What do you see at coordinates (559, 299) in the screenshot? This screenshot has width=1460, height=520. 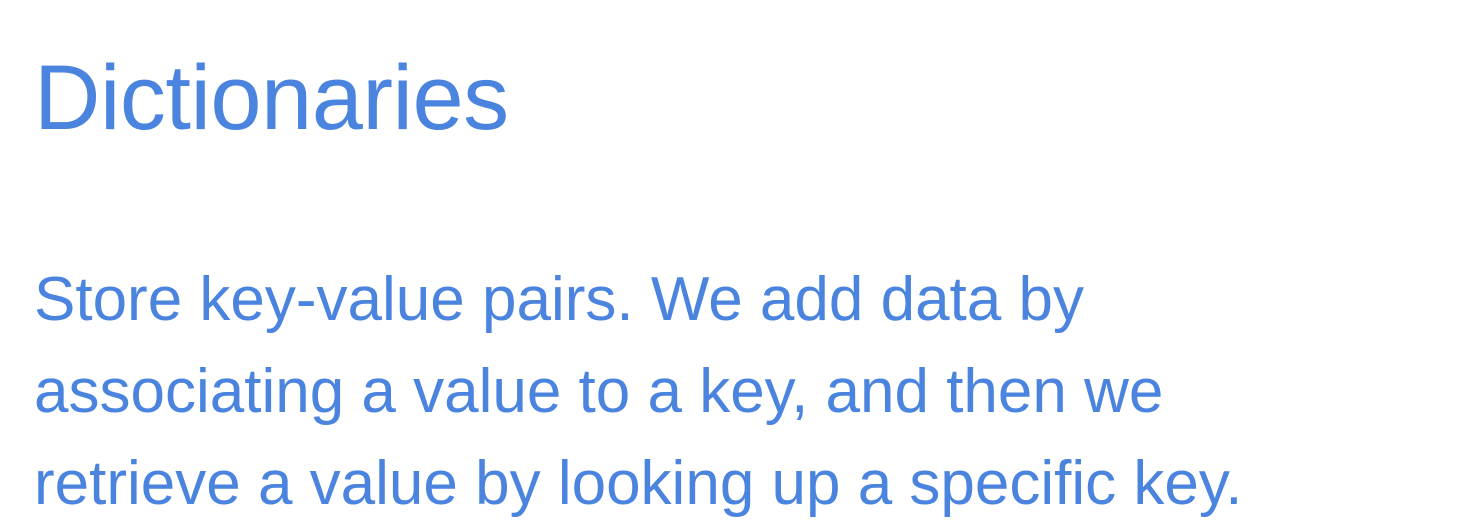 I see `body-line: Store key-value pairs. We add data by` at bounding box center [559, 299].